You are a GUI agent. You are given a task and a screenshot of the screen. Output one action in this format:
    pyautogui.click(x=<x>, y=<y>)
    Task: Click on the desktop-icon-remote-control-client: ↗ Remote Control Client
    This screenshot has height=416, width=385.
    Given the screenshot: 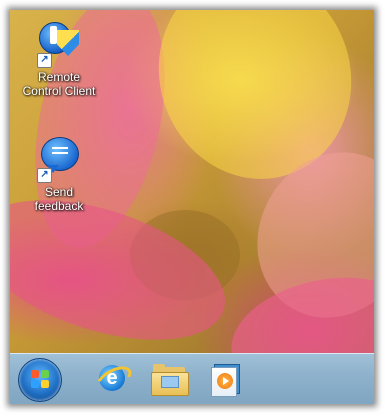 What is the action you would take?
    pyautogui.click(x=59, y=59)
    